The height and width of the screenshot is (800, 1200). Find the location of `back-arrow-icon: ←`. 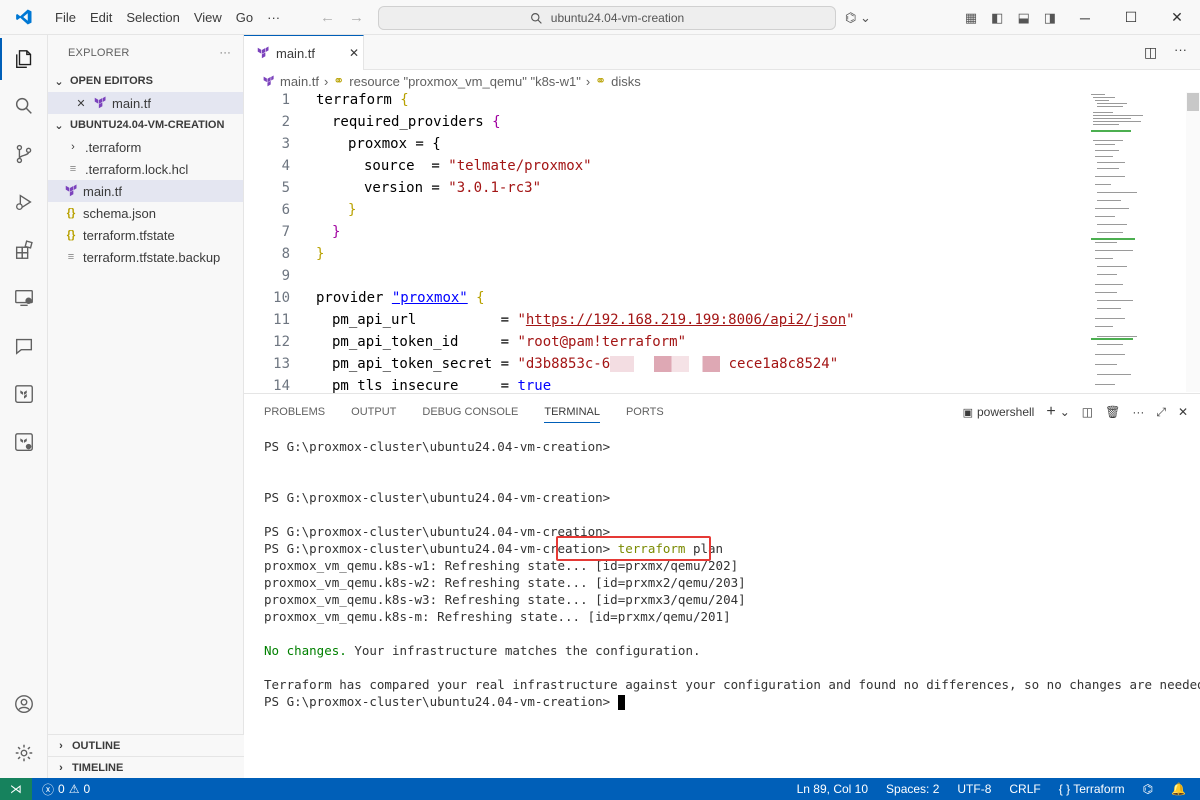

back-arrow-icon: ← is located at coordinates (327, 17).